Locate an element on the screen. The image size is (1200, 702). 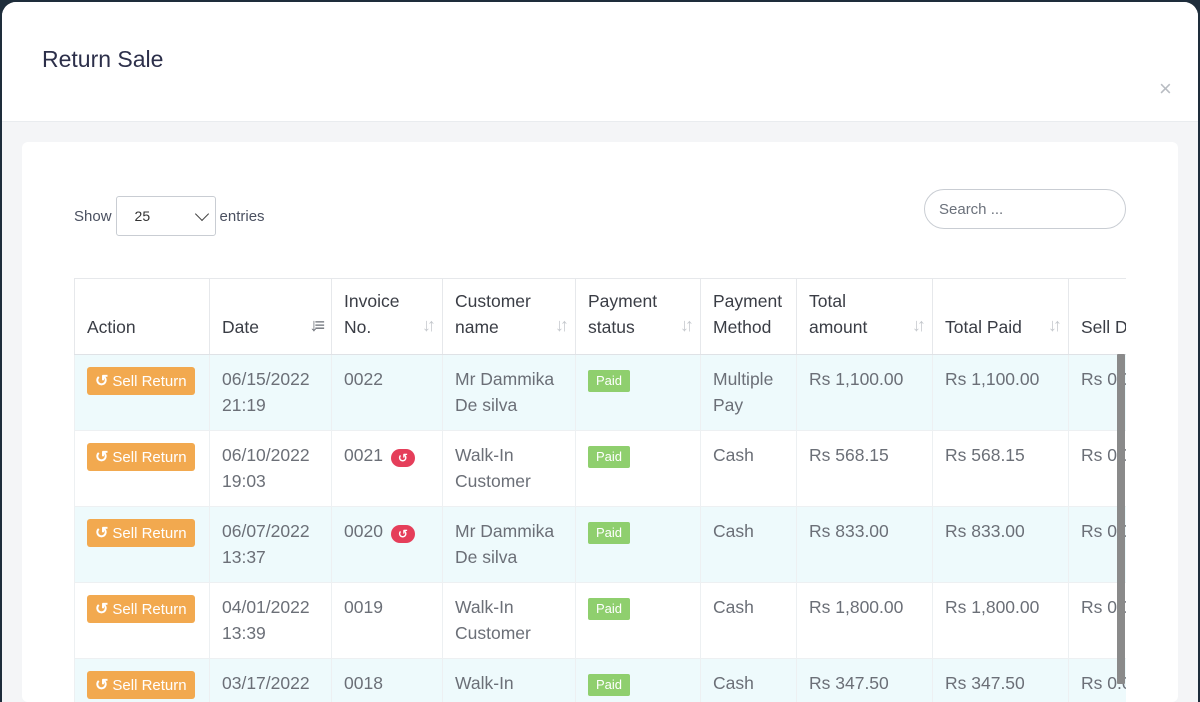
invoice-cell: 0022 is located at coordinates (387, 393).